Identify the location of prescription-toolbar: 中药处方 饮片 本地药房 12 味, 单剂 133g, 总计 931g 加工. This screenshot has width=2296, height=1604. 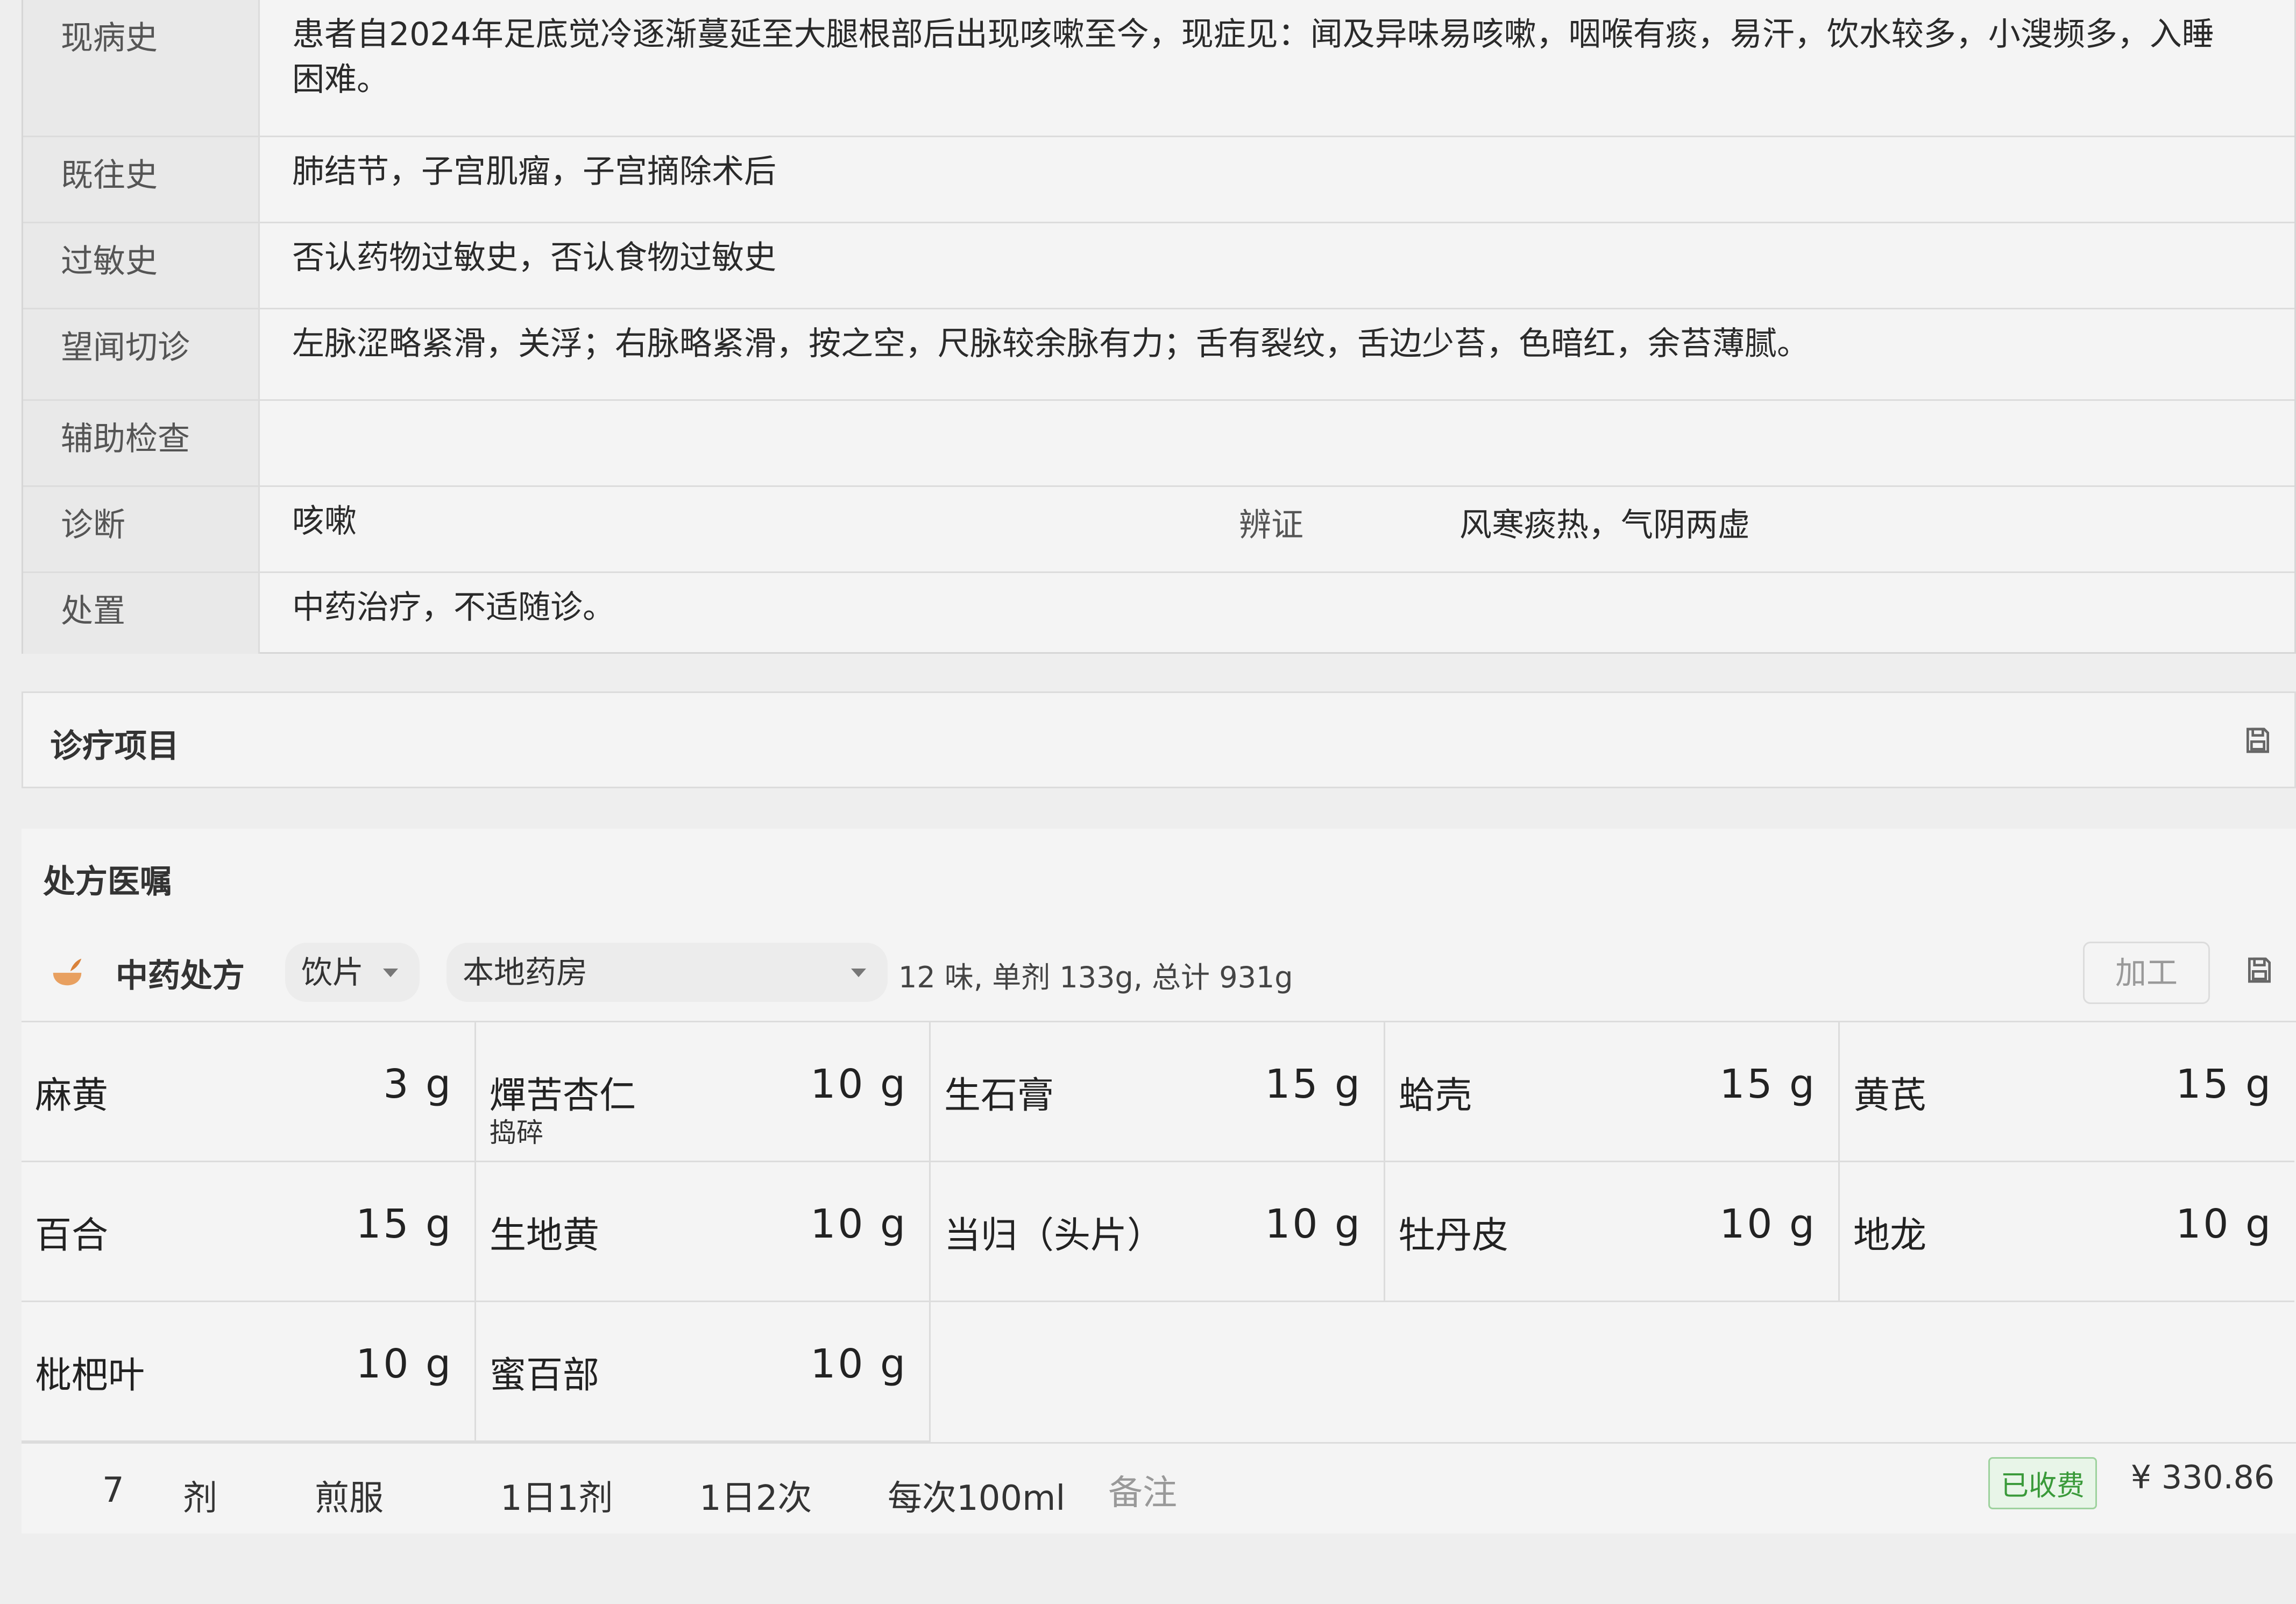
(1159, 971).